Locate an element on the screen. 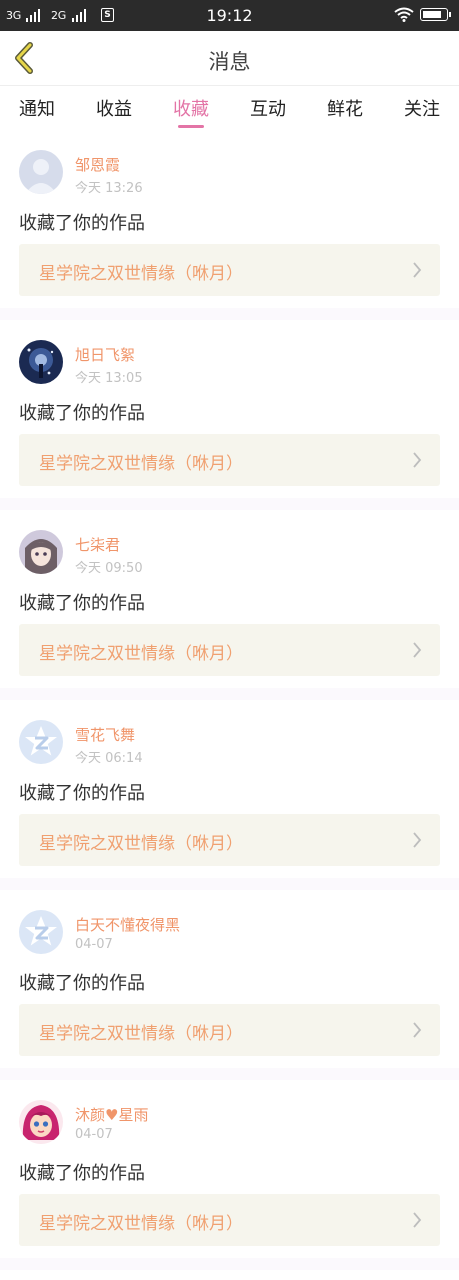 This screenshot has width=459, height=1280. status-bar: 3G 2G S 19:12 is located at coordinates (229, 15).